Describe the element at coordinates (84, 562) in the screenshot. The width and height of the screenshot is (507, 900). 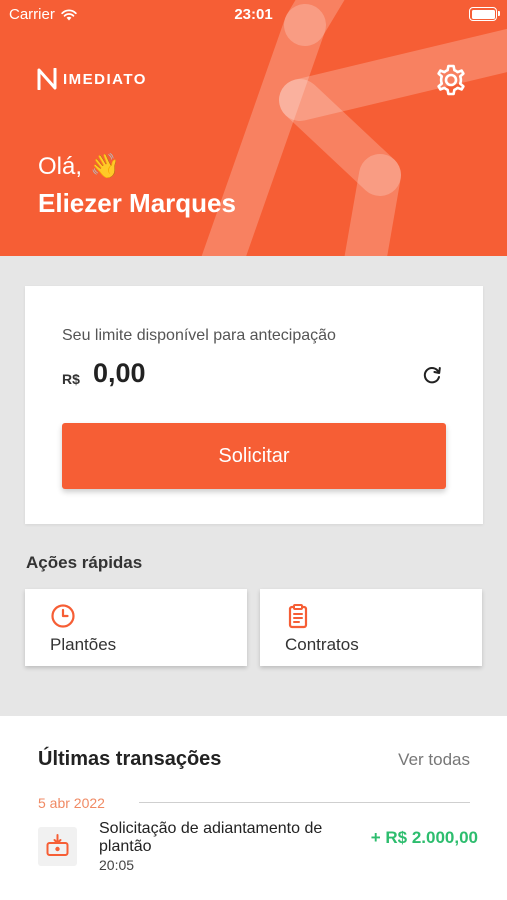
I see `quick-actions-title: Ações rápidas` at that location.